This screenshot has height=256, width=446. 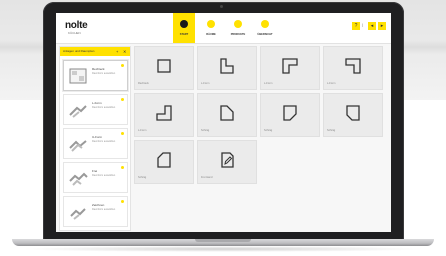 What do you see at coordinates (207, 177) in the screenshot?
I see `tile-label: Frei Hand` at bounding box center [207, 177].